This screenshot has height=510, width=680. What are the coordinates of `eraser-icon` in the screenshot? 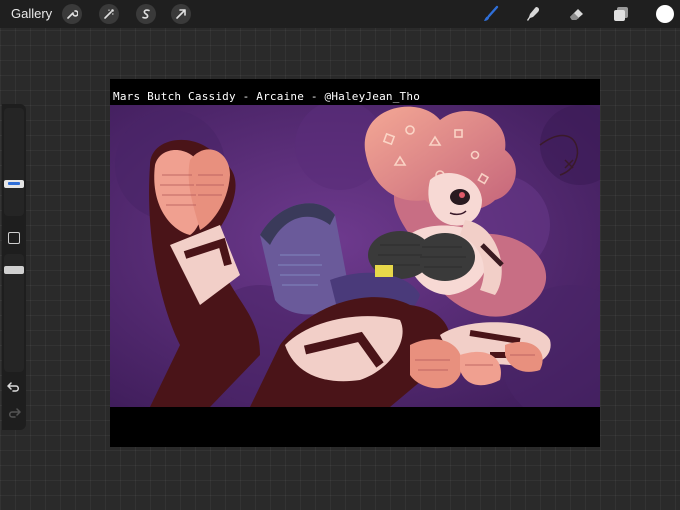 It's located at (577, 14).